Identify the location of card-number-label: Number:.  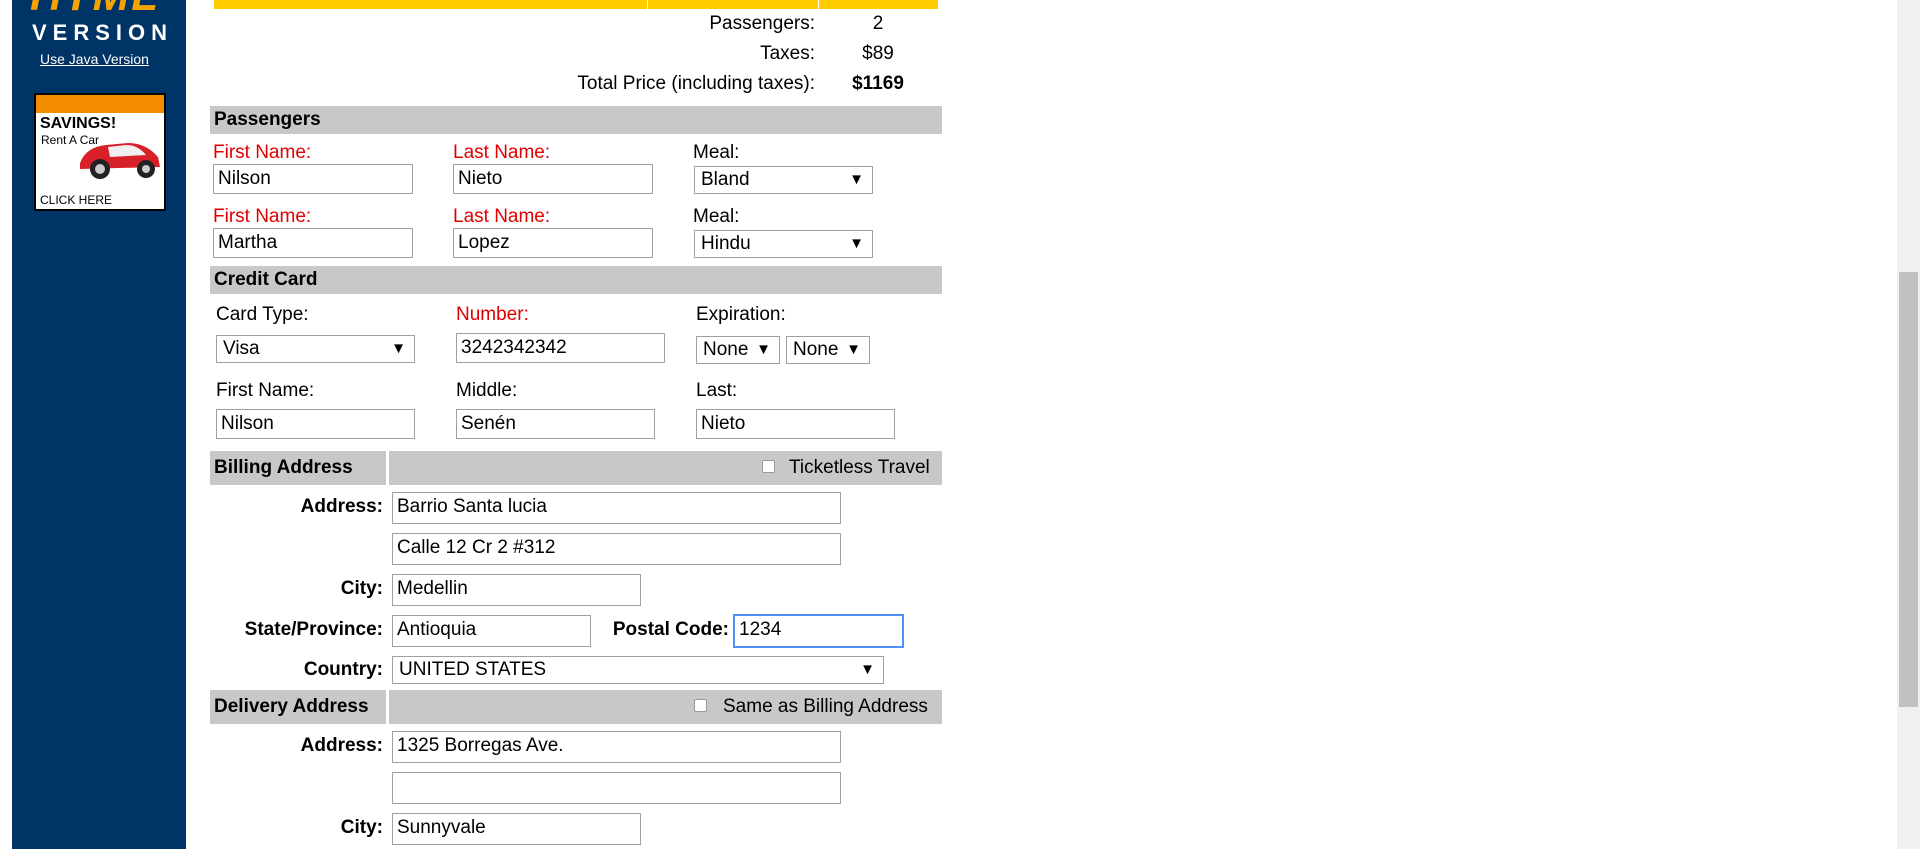
(492, 314).